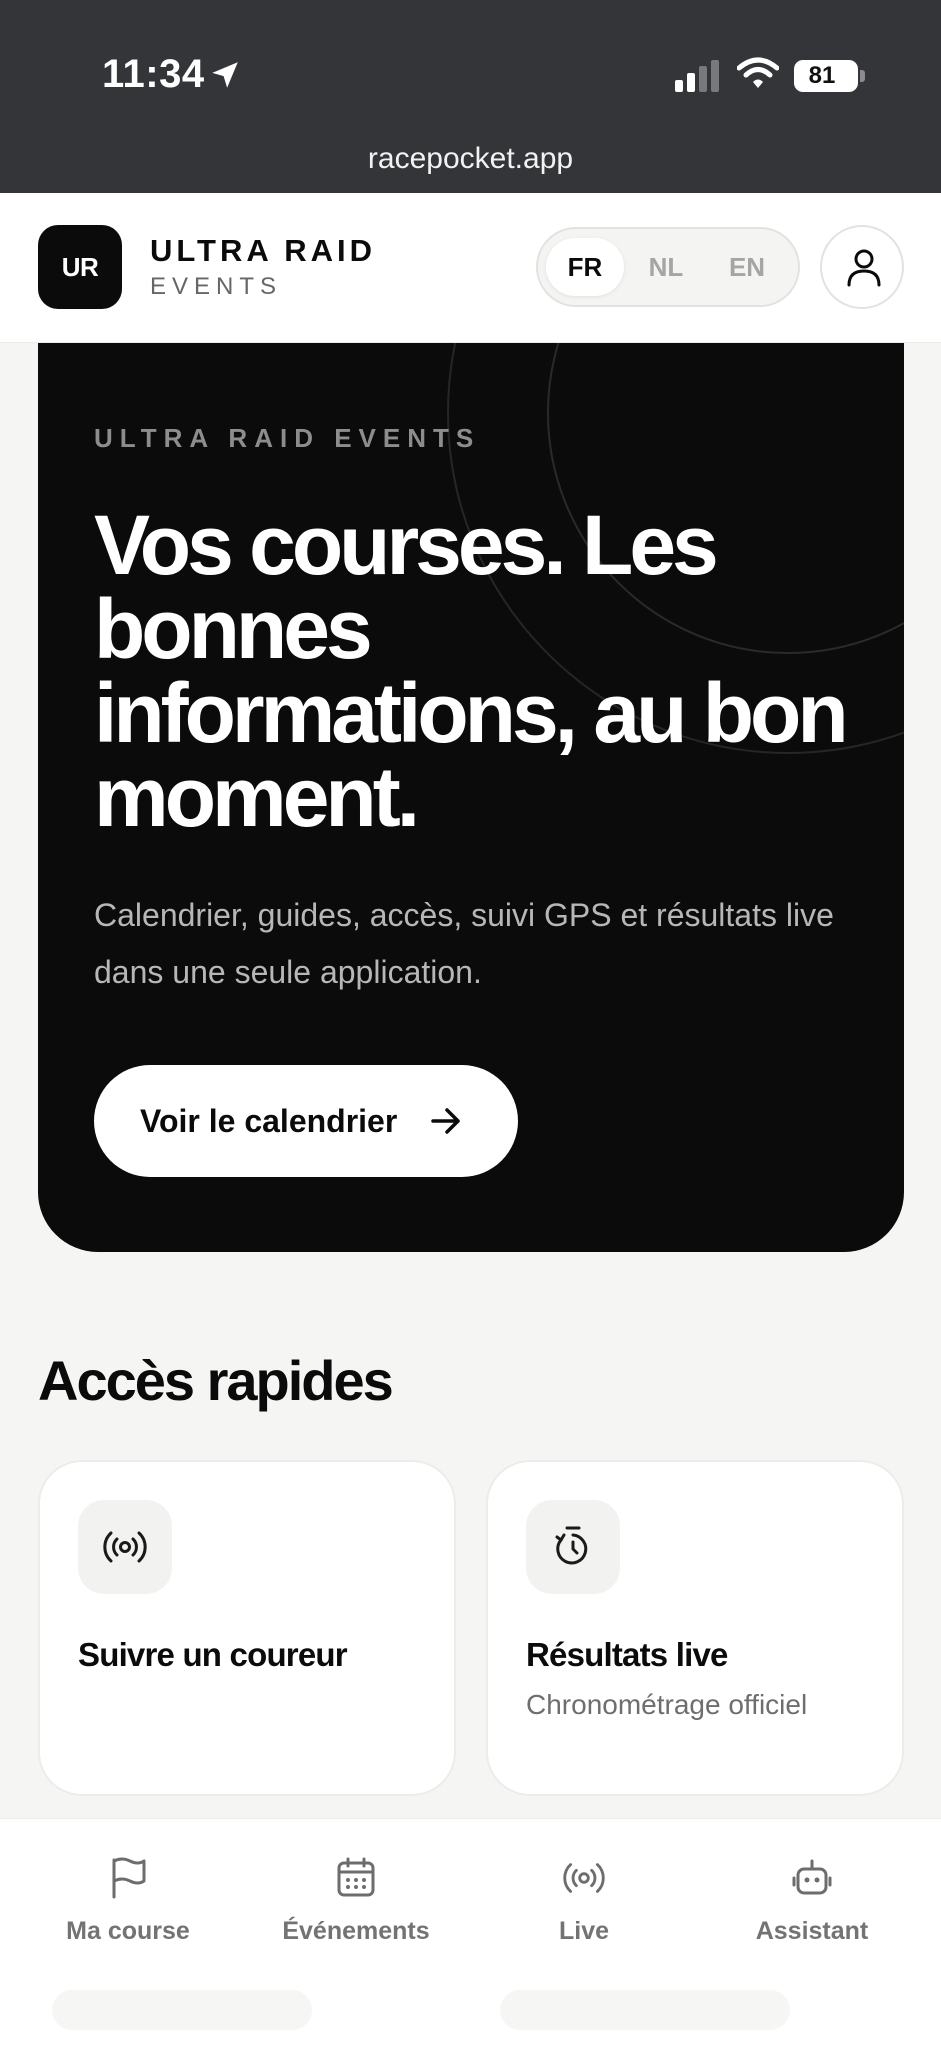 Image resolution: width=941 pixels, height=2048 pixels. What do you see at coordinates (247, 1628) in the screenshot?
I see `quick-access-card-follow-runner: Suivre un coureur` at bounding box center [247, 1628].